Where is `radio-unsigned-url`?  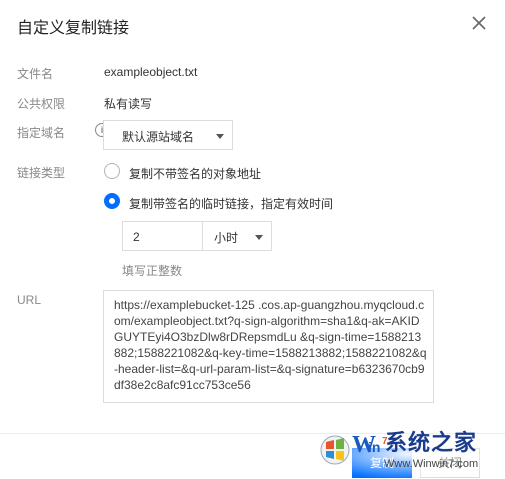 radio-unsigned-url is located at coordinates (112, 171).